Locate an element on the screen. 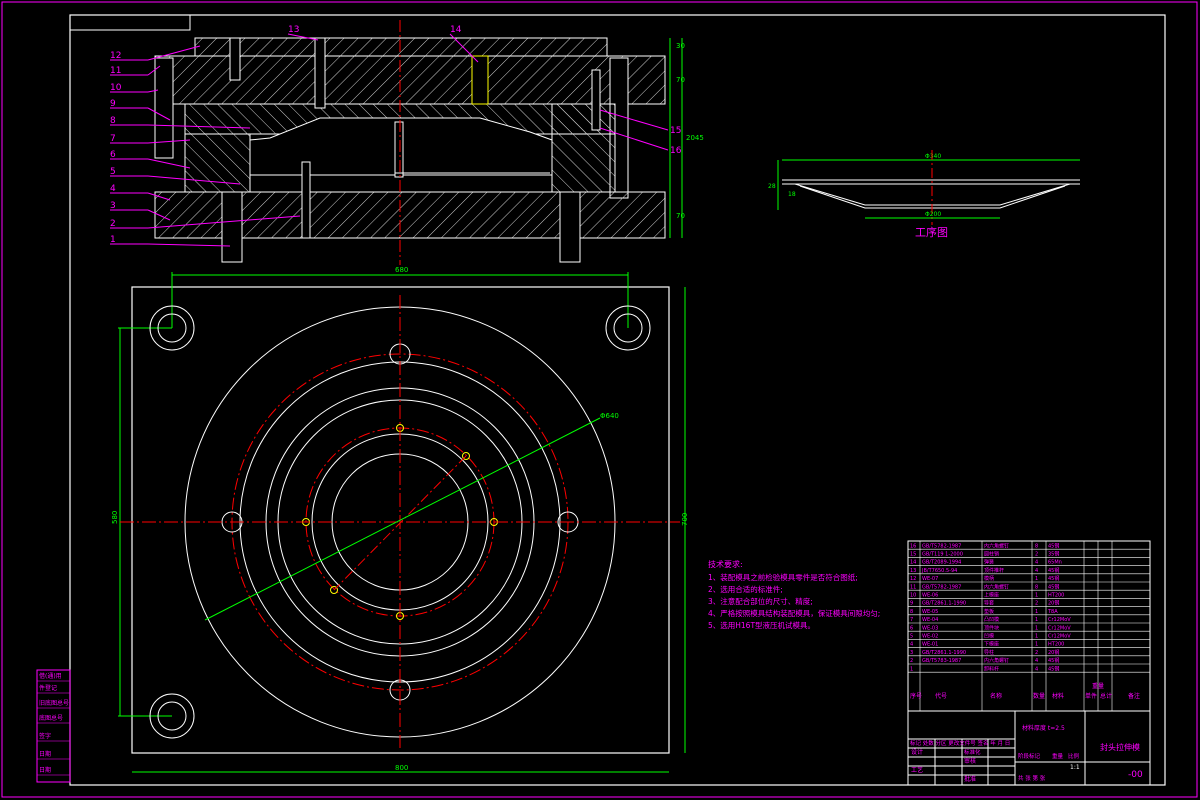 The image size is (1200, 800). bom-cell: T8A is located at coordinates (1052, 612).